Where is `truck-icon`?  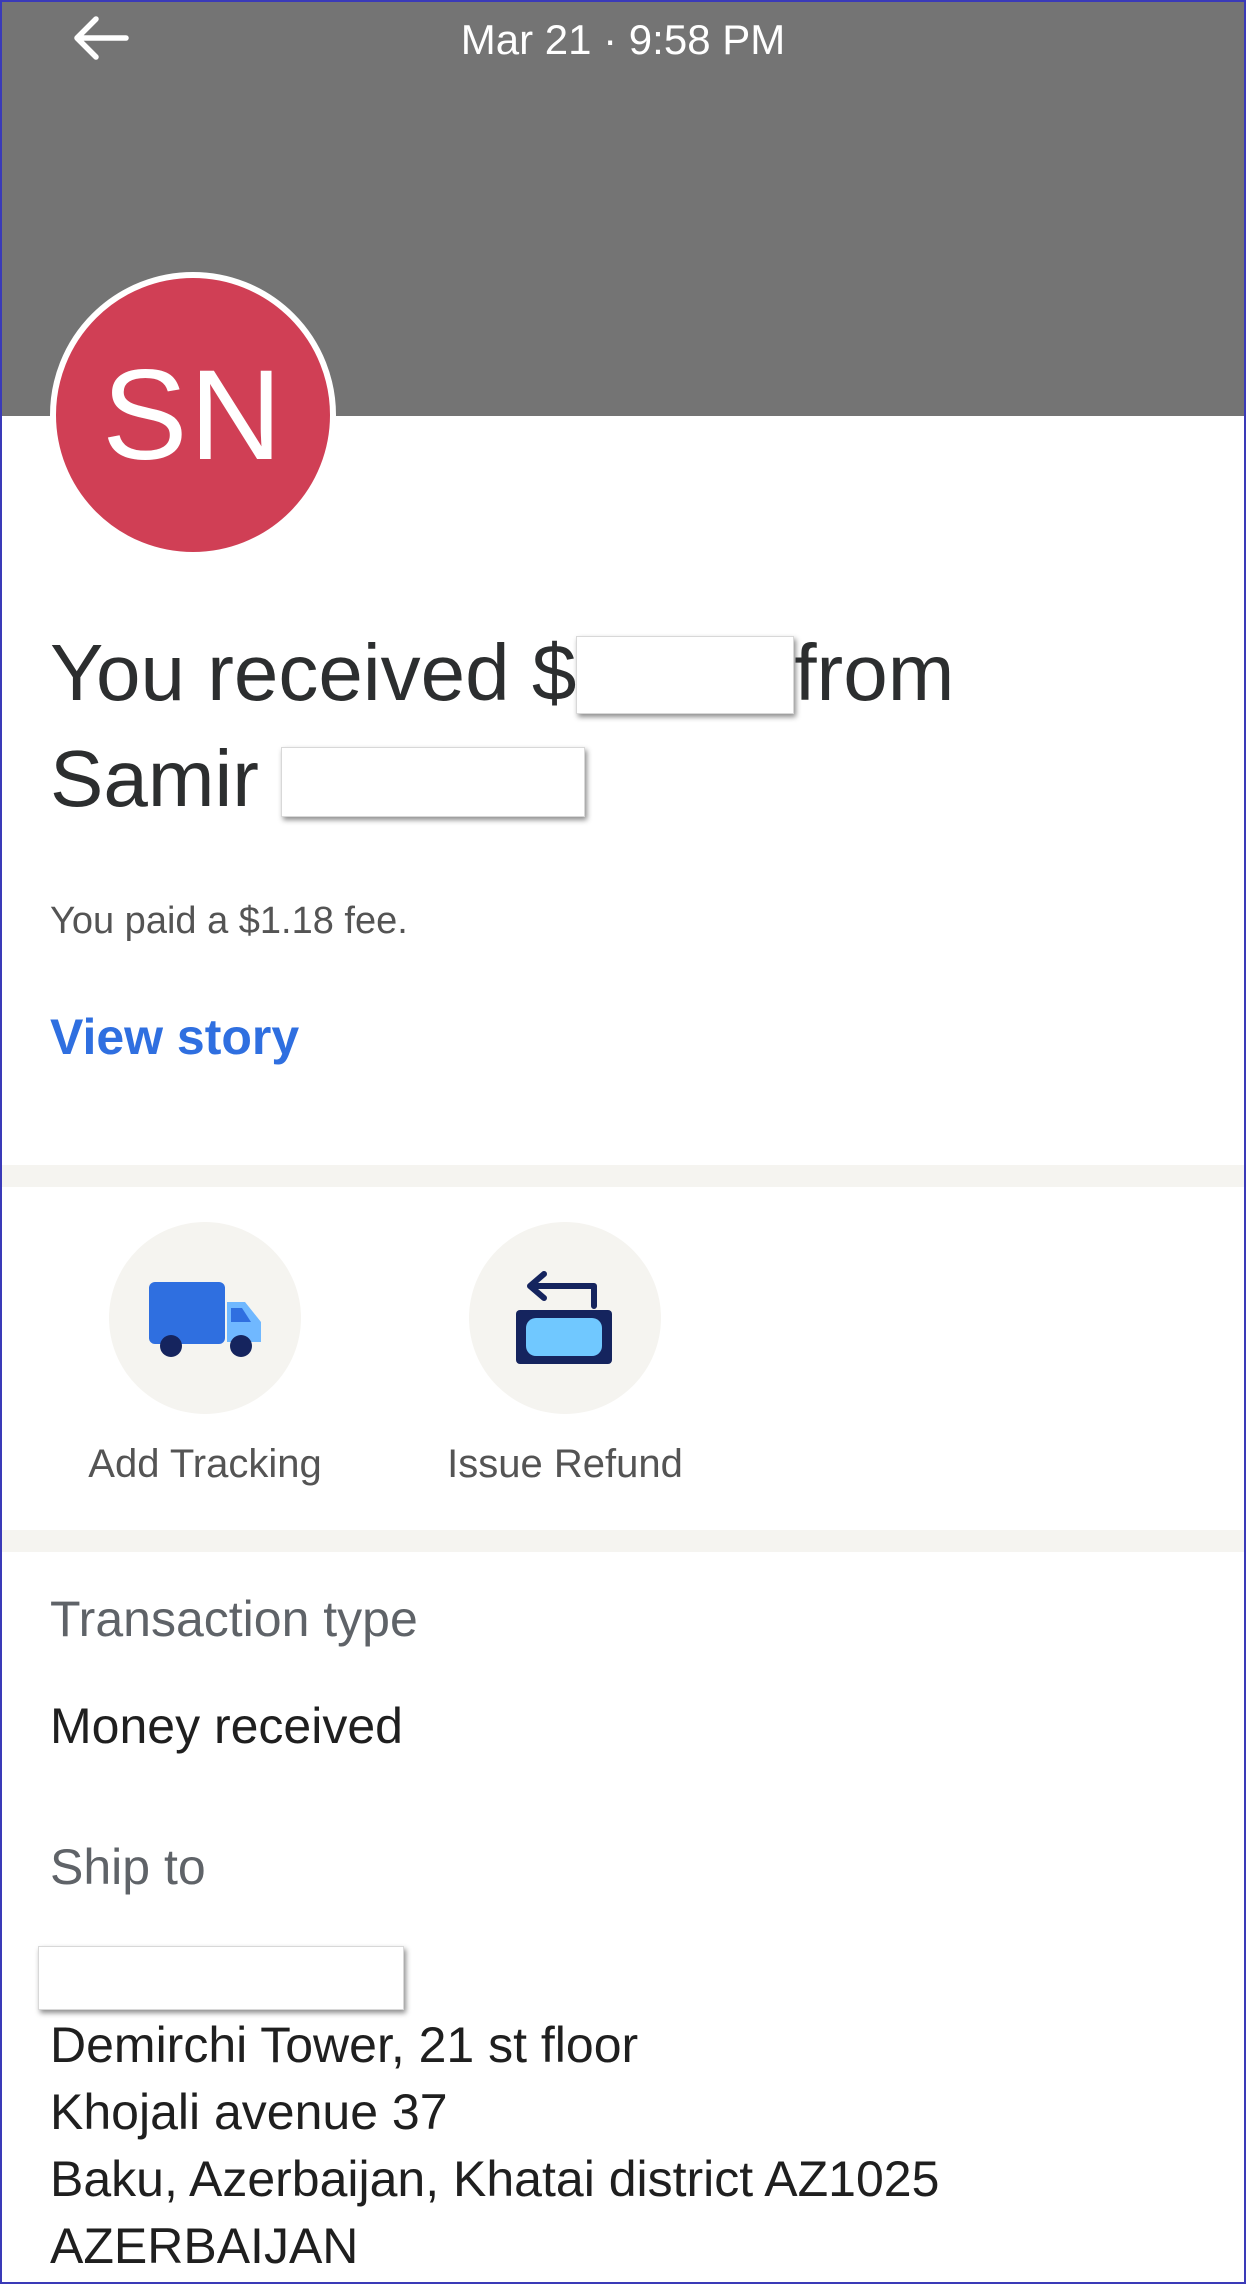
truck-icon is located at coordinates (205, 1319).